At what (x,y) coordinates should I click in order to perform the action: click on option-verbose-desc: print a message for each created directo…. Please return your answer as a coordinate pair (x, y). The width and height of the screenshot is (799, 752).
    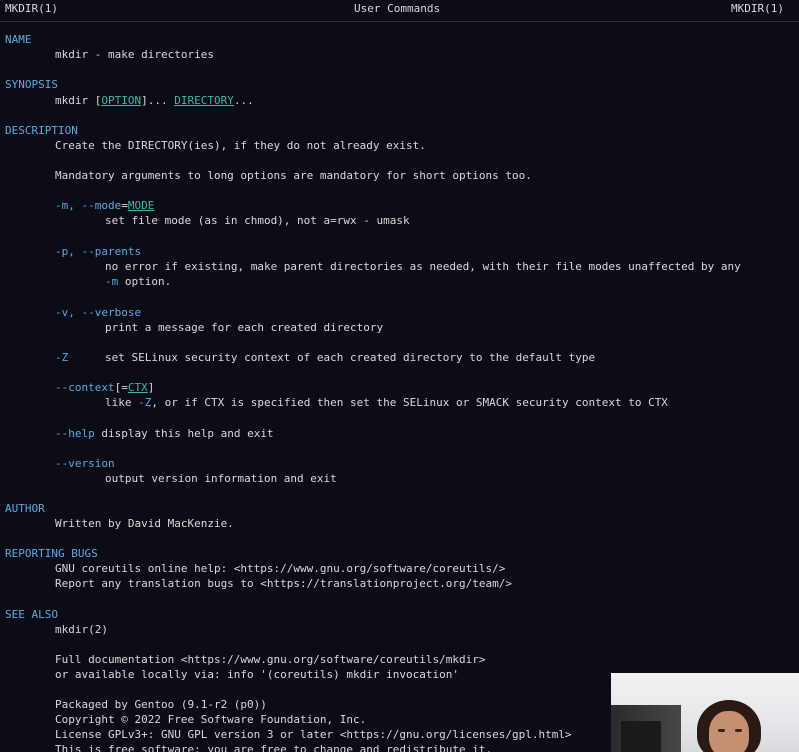
    Looking at the image, I should click on (244, 327).